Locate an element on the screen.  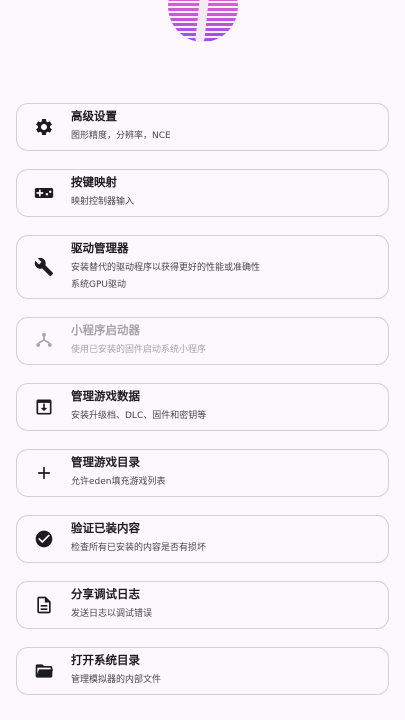
download-box-icon is located at coordinates (44, 407).